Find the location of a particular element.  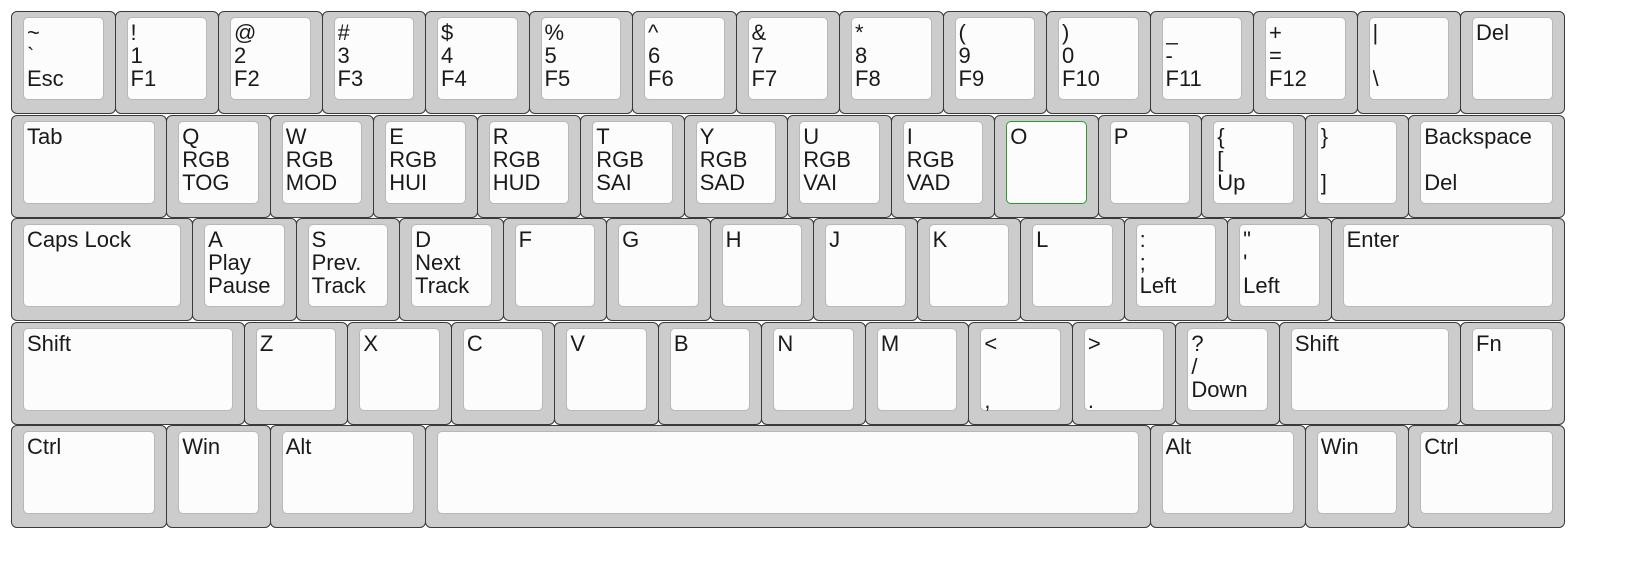

key-2: @2 F2 is located at coordinates (270, 62).